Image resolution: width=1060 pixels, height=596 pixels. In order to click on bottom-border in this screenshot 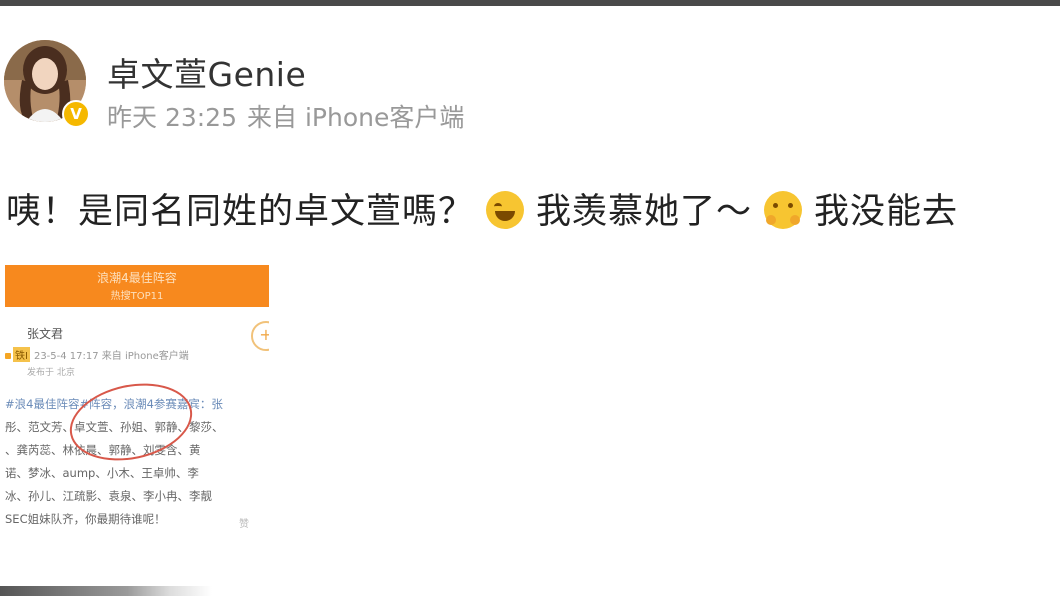, I will do `click(530, 591)`.